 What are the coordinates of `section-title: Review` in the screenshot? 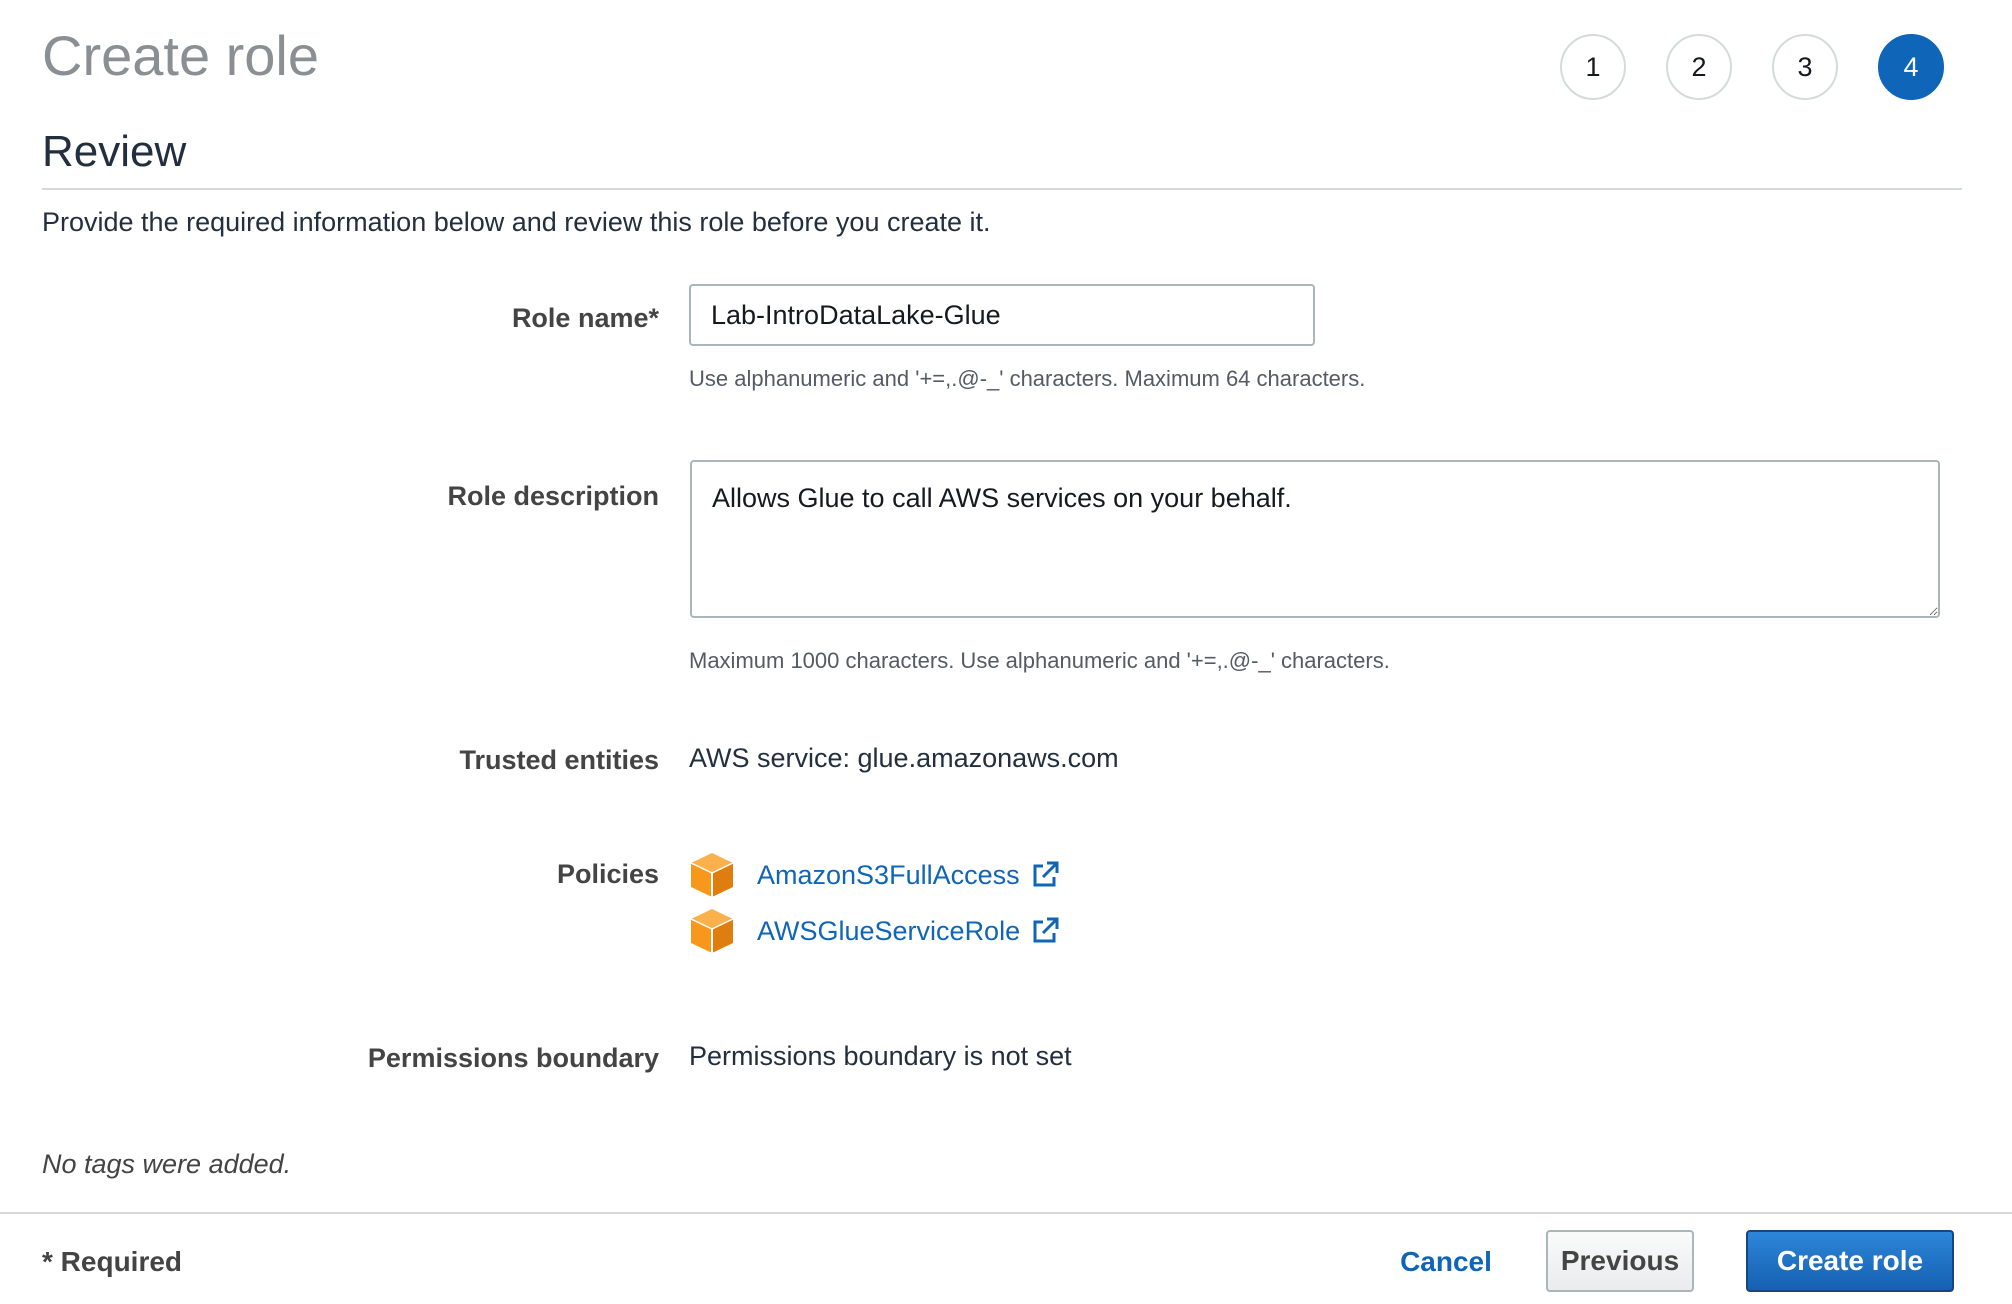 It's located at (114, 151).